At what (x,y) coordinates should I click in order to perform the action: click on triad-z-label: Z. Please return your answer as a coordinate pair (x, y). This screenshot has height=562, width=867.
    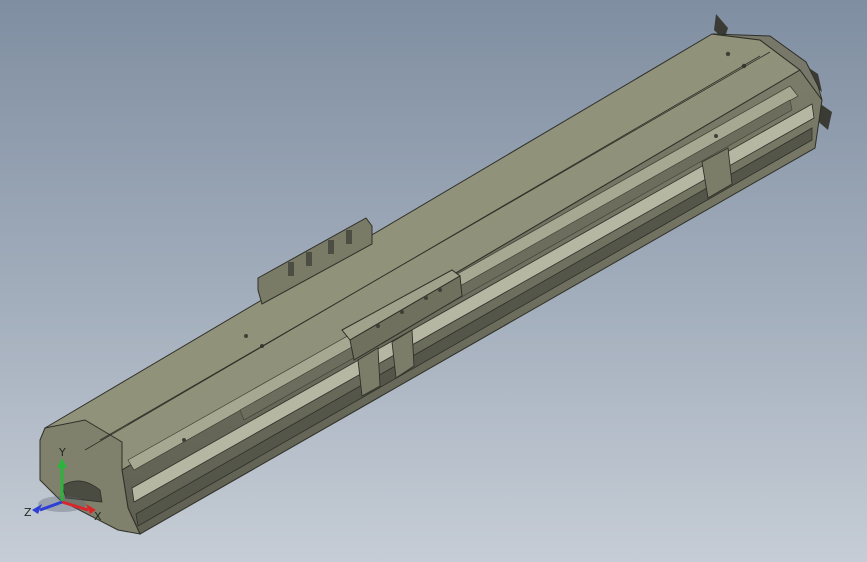
    Looking at the image, I should click on (28, 512).